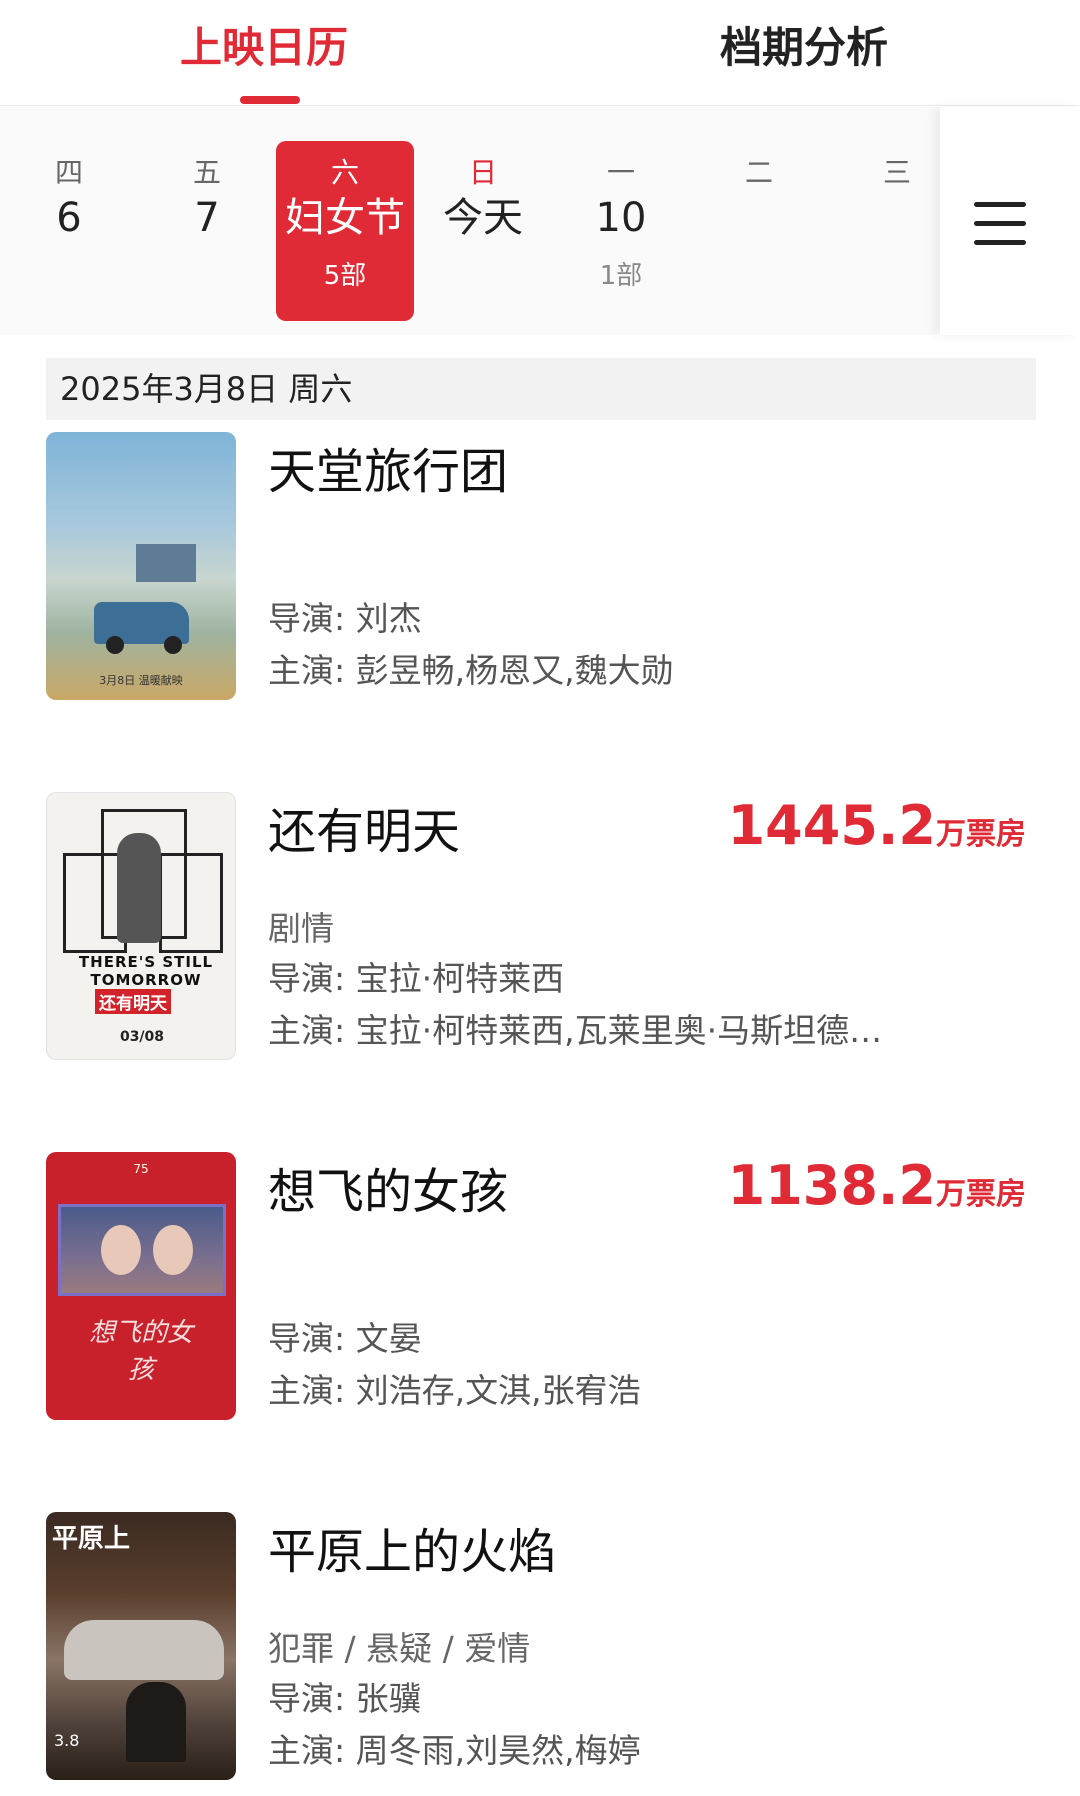 This screenshot has height=1796, width=1080. I want to click on poster-release-text: 3月8日 温暖献映, so click(141, 680).